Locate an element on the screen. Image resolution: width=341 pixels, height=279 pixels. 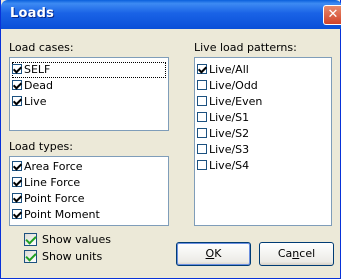
list-item-label: Line Force is located at coordinates (52, 182).